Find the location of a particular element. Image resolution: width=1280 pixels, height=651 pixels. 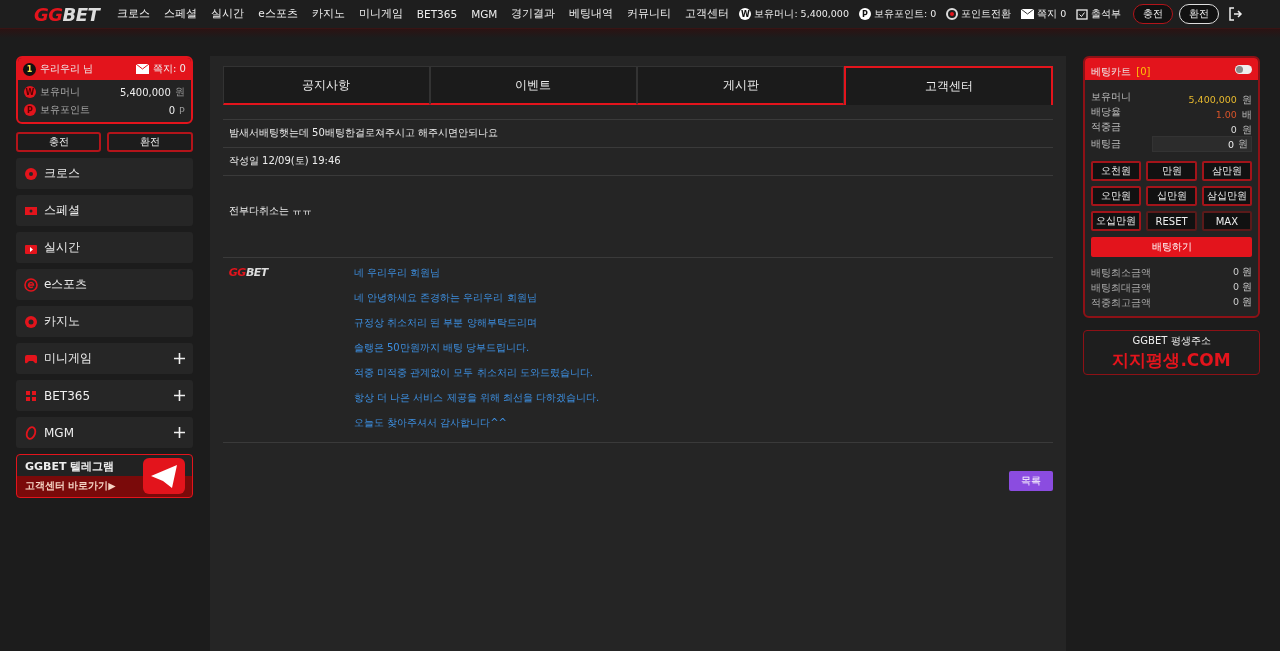

cart-value: 5,400,000 is located at coordinates (1212, 99).